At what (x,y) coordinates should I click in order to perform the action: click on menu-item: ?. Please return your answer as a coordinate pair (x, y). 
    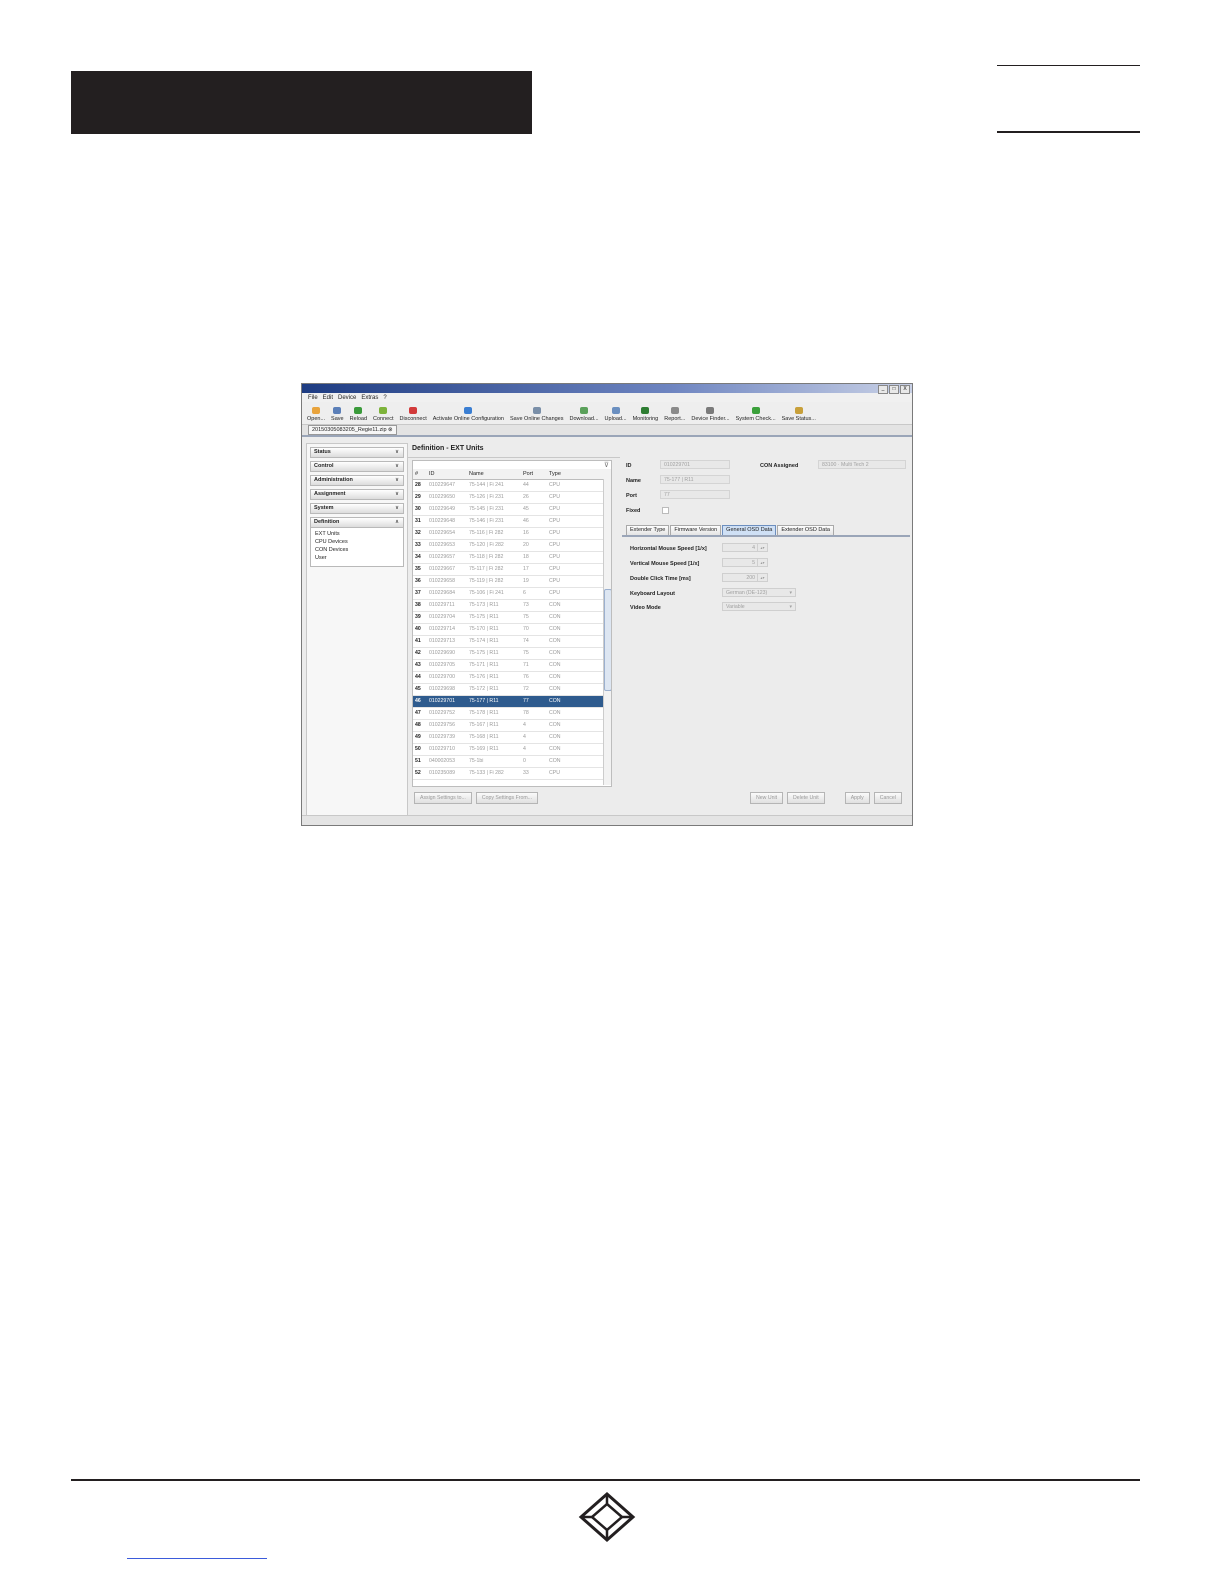
    Looking at the image, I should click on (384, 398).